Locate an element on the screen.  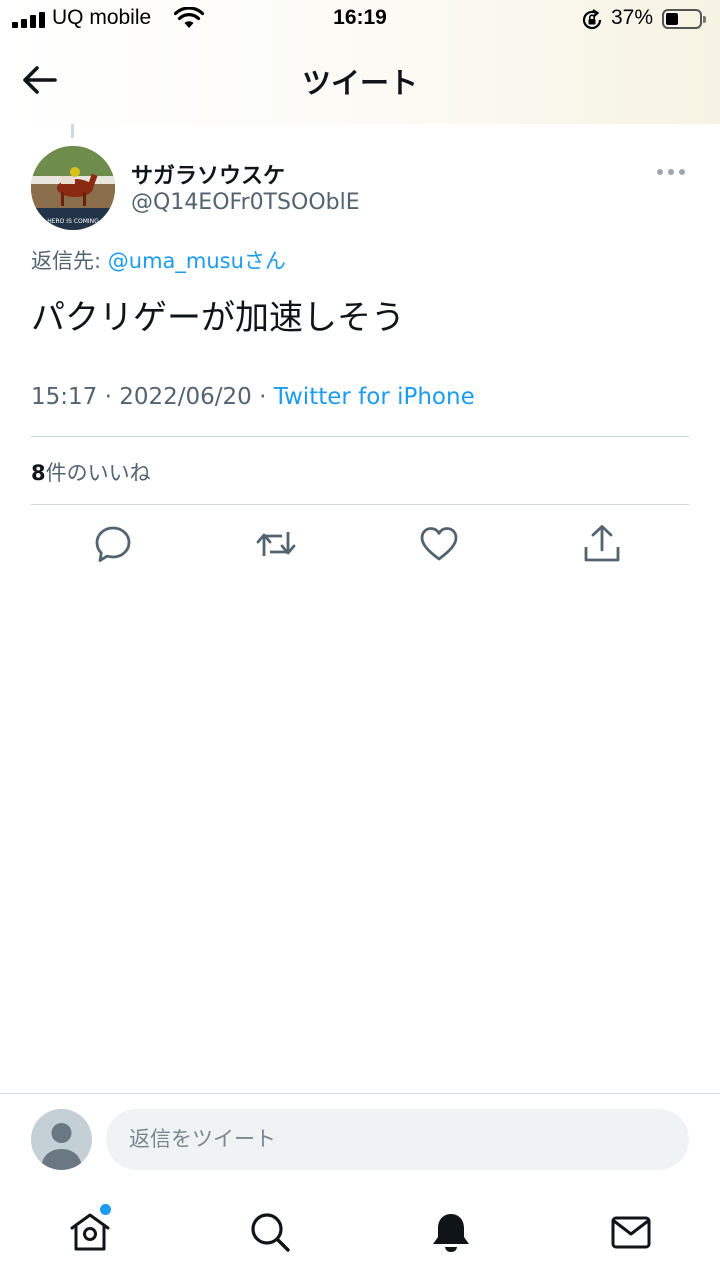
reply-bar-divider is located at coordinates (360, 1093).